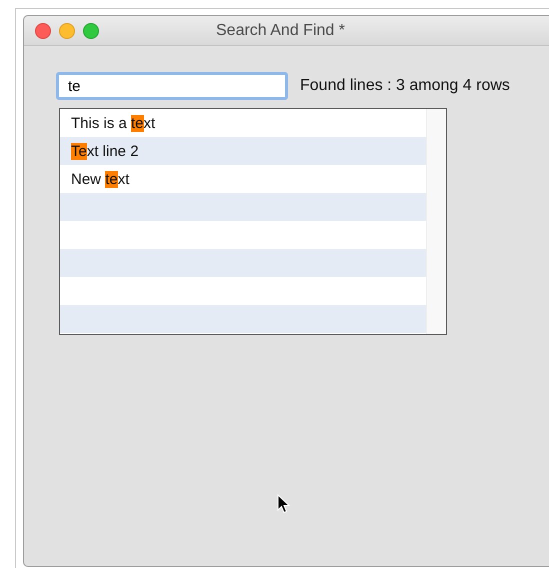  What do you see at coordinates (91, 30) in the screenshot?
I see `zoom-button` at bounding box center [91, 30].